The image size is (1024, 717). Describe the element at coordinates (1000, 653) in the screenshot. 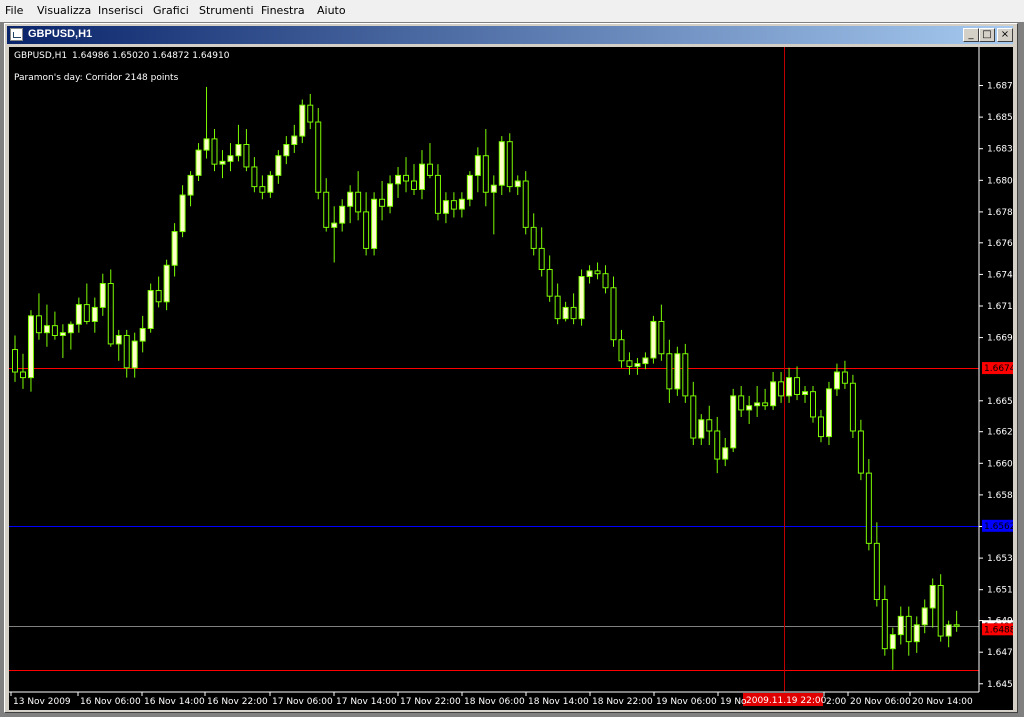

I see `price-tick-label: 1.64725` at that location.